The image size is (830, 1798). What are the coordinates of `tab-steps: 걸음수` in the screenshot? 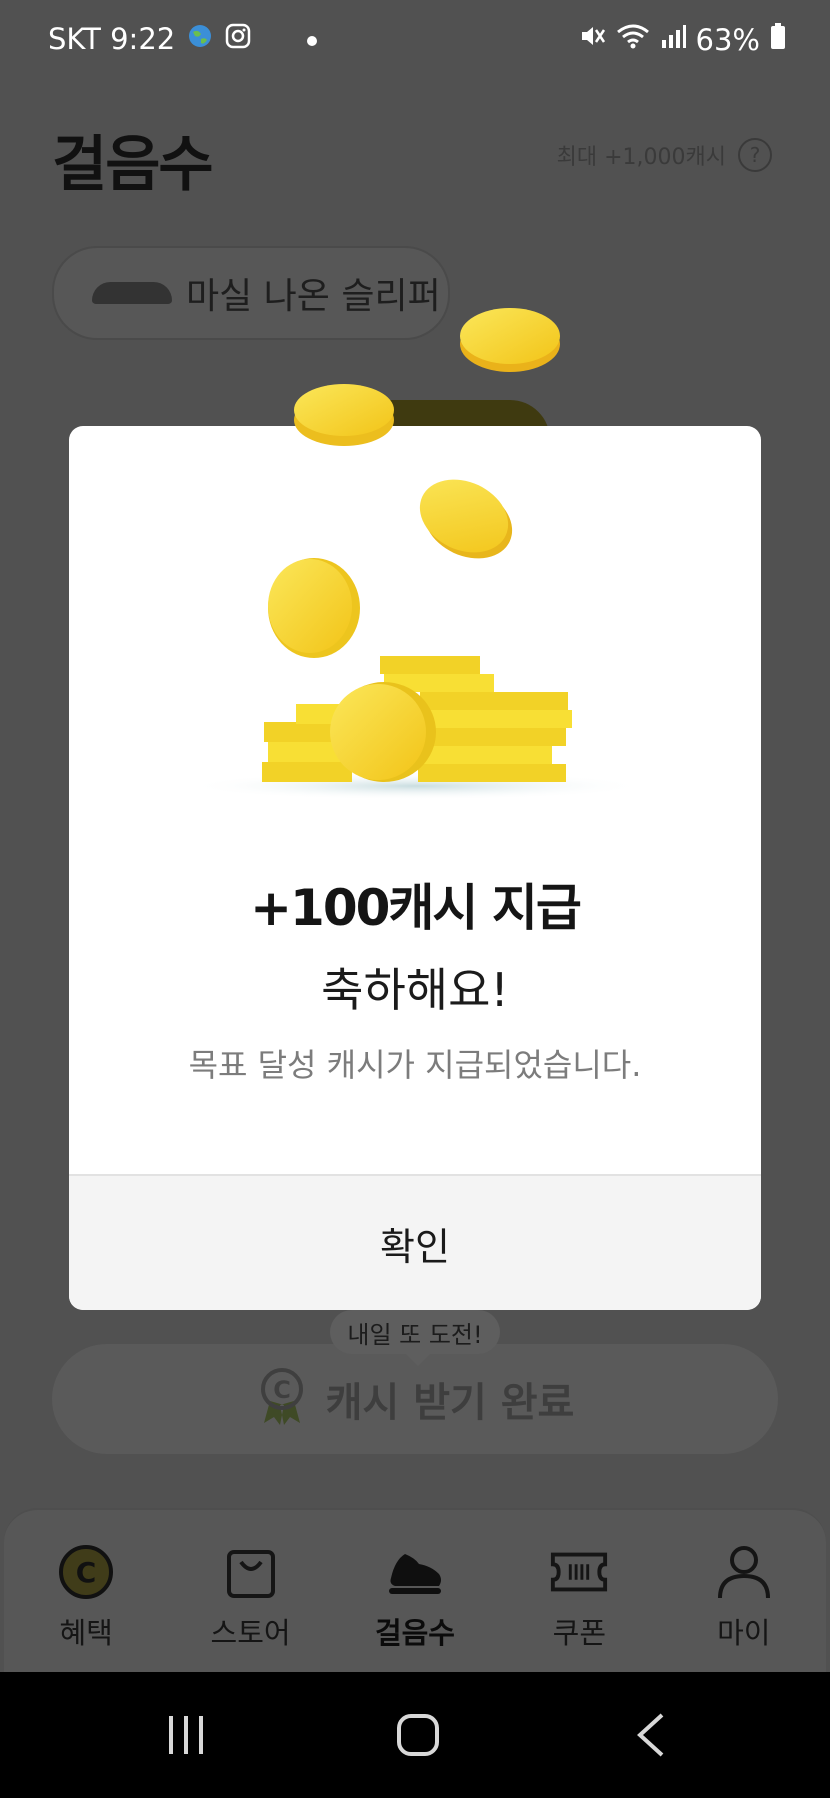 It's located at (415, 1592).